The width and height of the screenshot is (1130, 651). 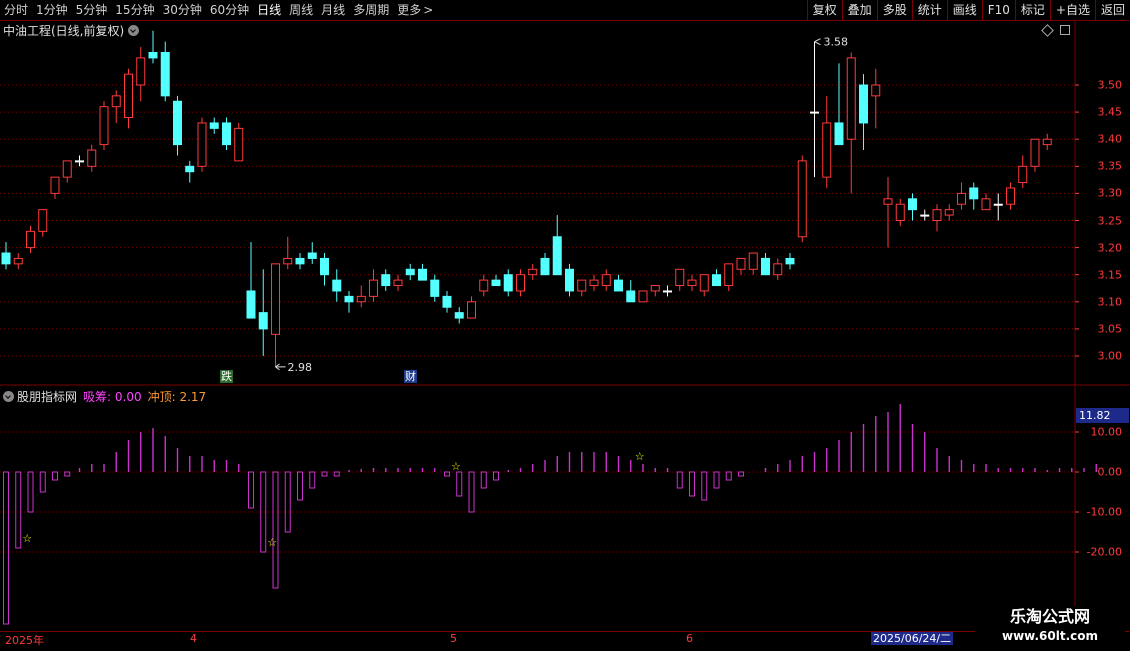 I want to click on low-arrow, so click(x=280, y=367).